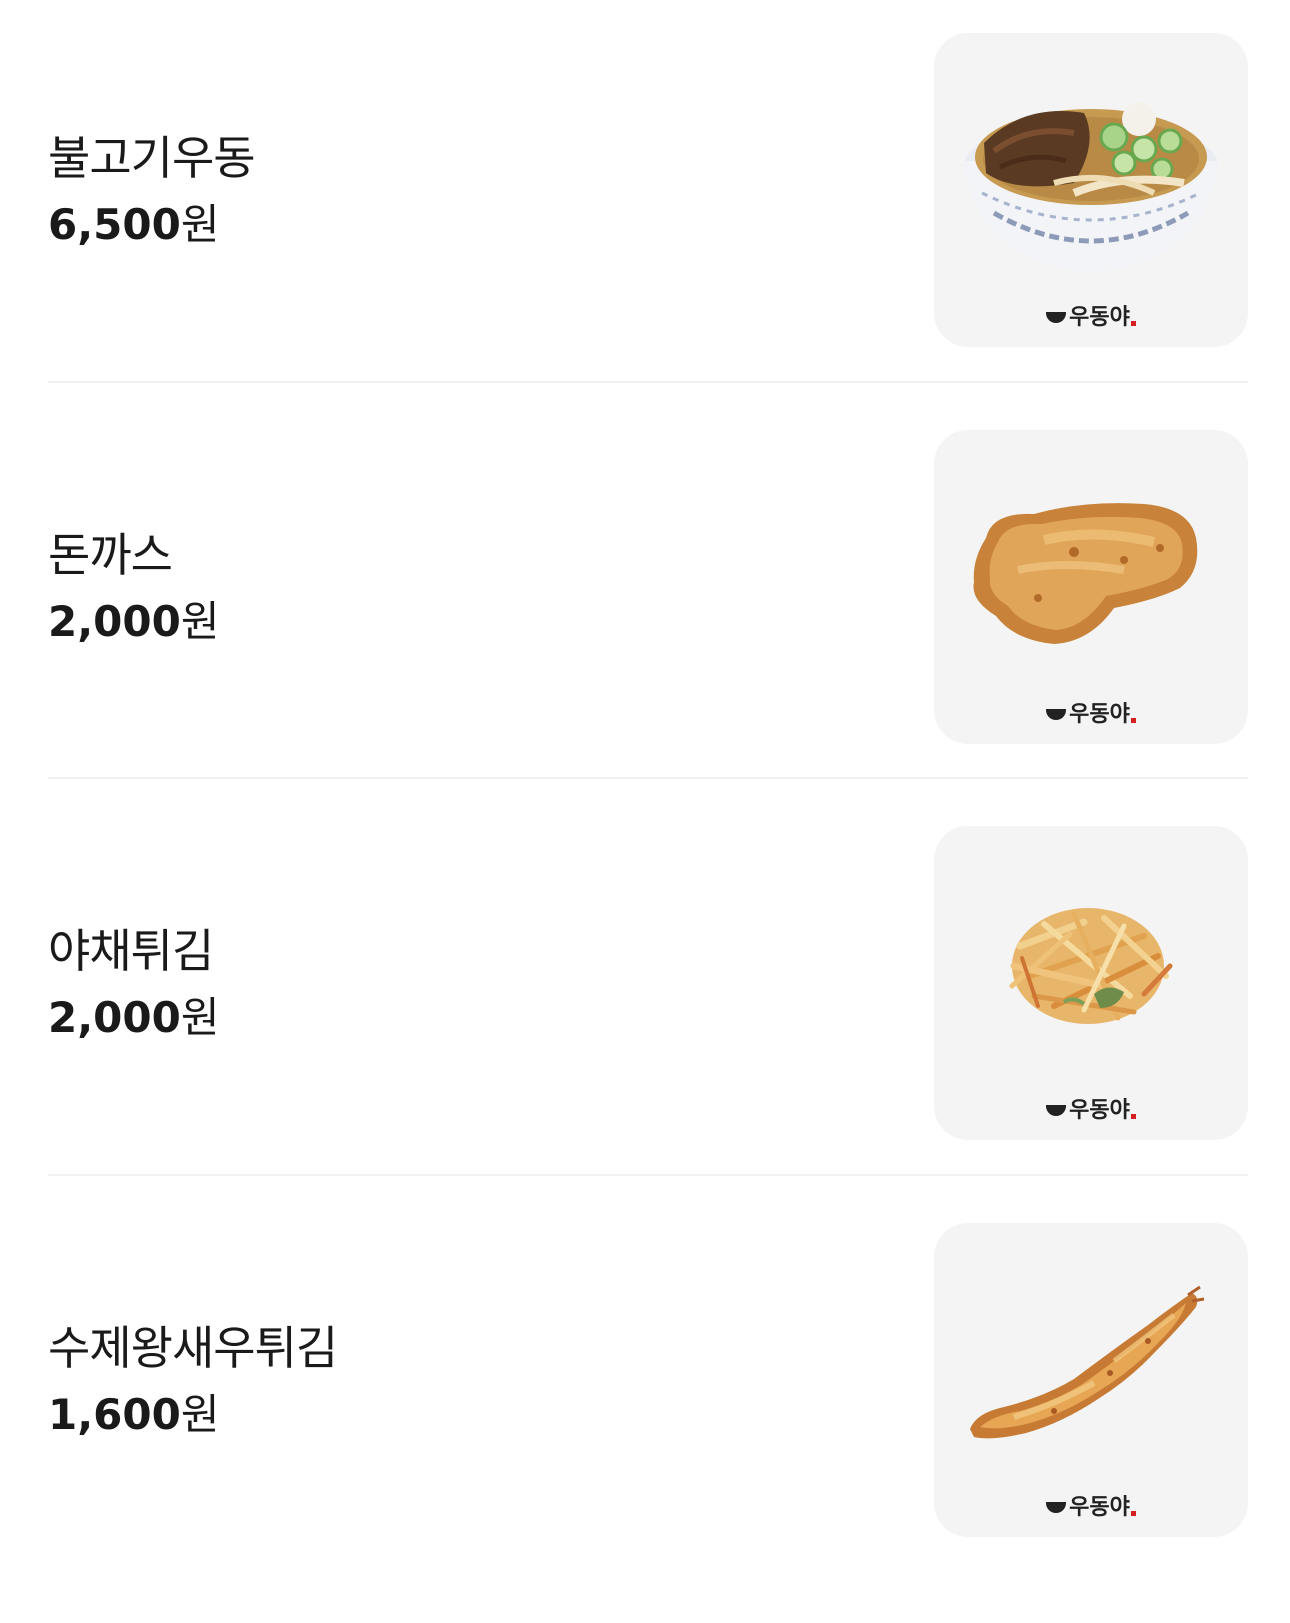 Image resolution: width=1290 pixels, height=1623 pixels. Describe the element at coordinates (110, 555) in the screenshot. I see `menu-item-name: 돈까스` at that location.